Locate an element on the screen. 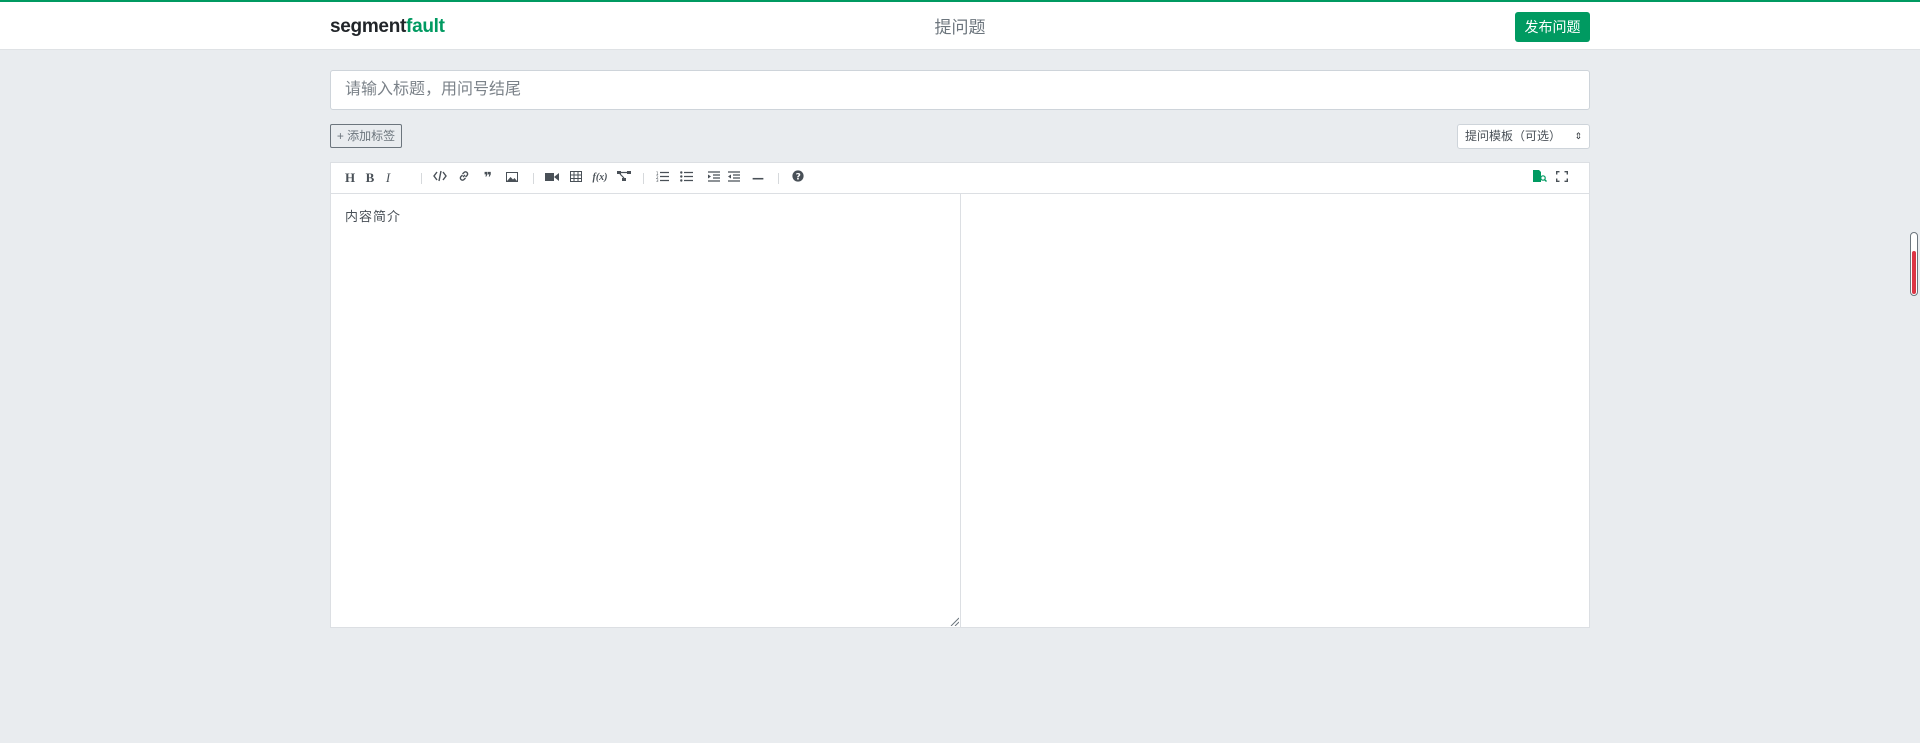  unordered-list-icon is located at coordinates (686, 178).